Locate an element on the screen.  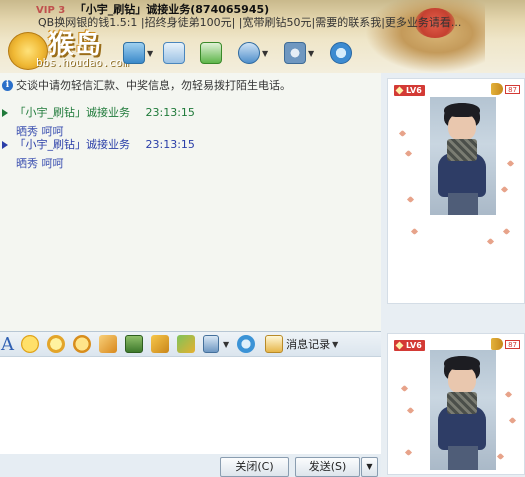
toolbar-settings: ▼ is located at coordinates (299, 53).